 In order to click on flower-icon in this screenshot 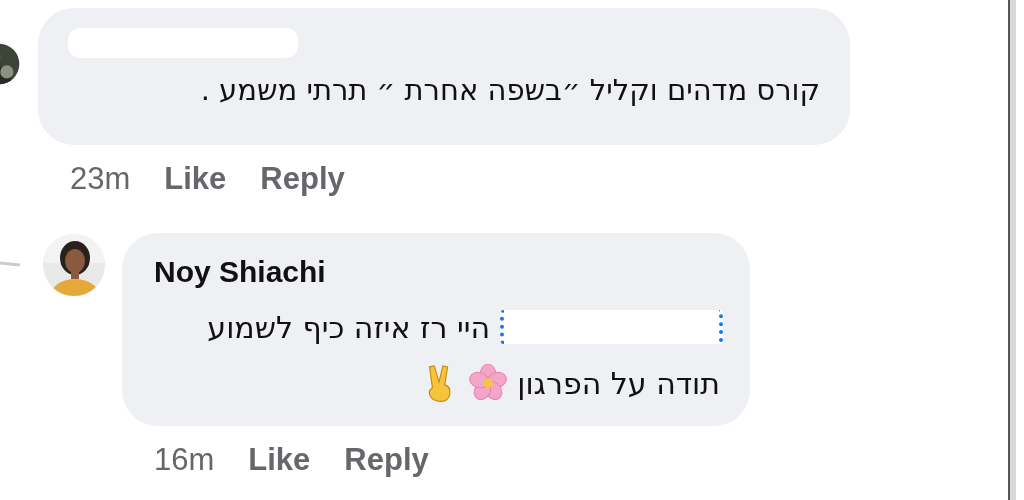, I will do `click(488, 383)`.